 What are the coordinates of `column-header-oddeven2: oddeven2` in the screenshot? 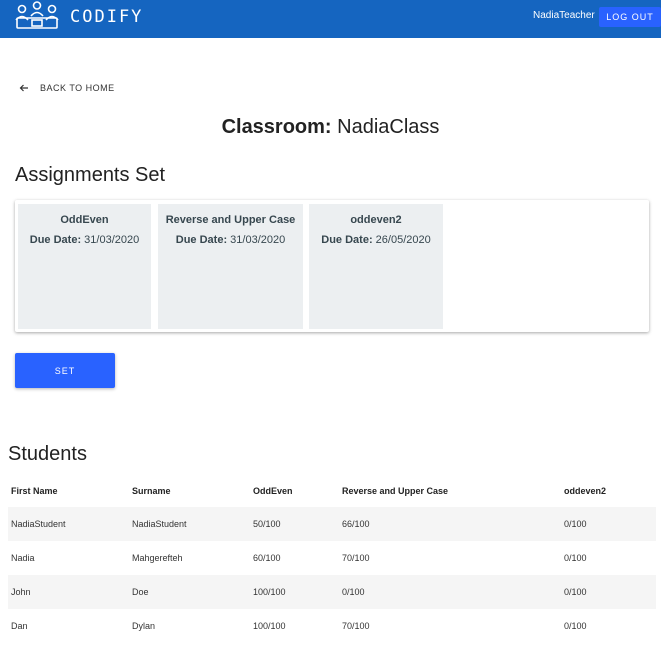 It's located at (585, 491).